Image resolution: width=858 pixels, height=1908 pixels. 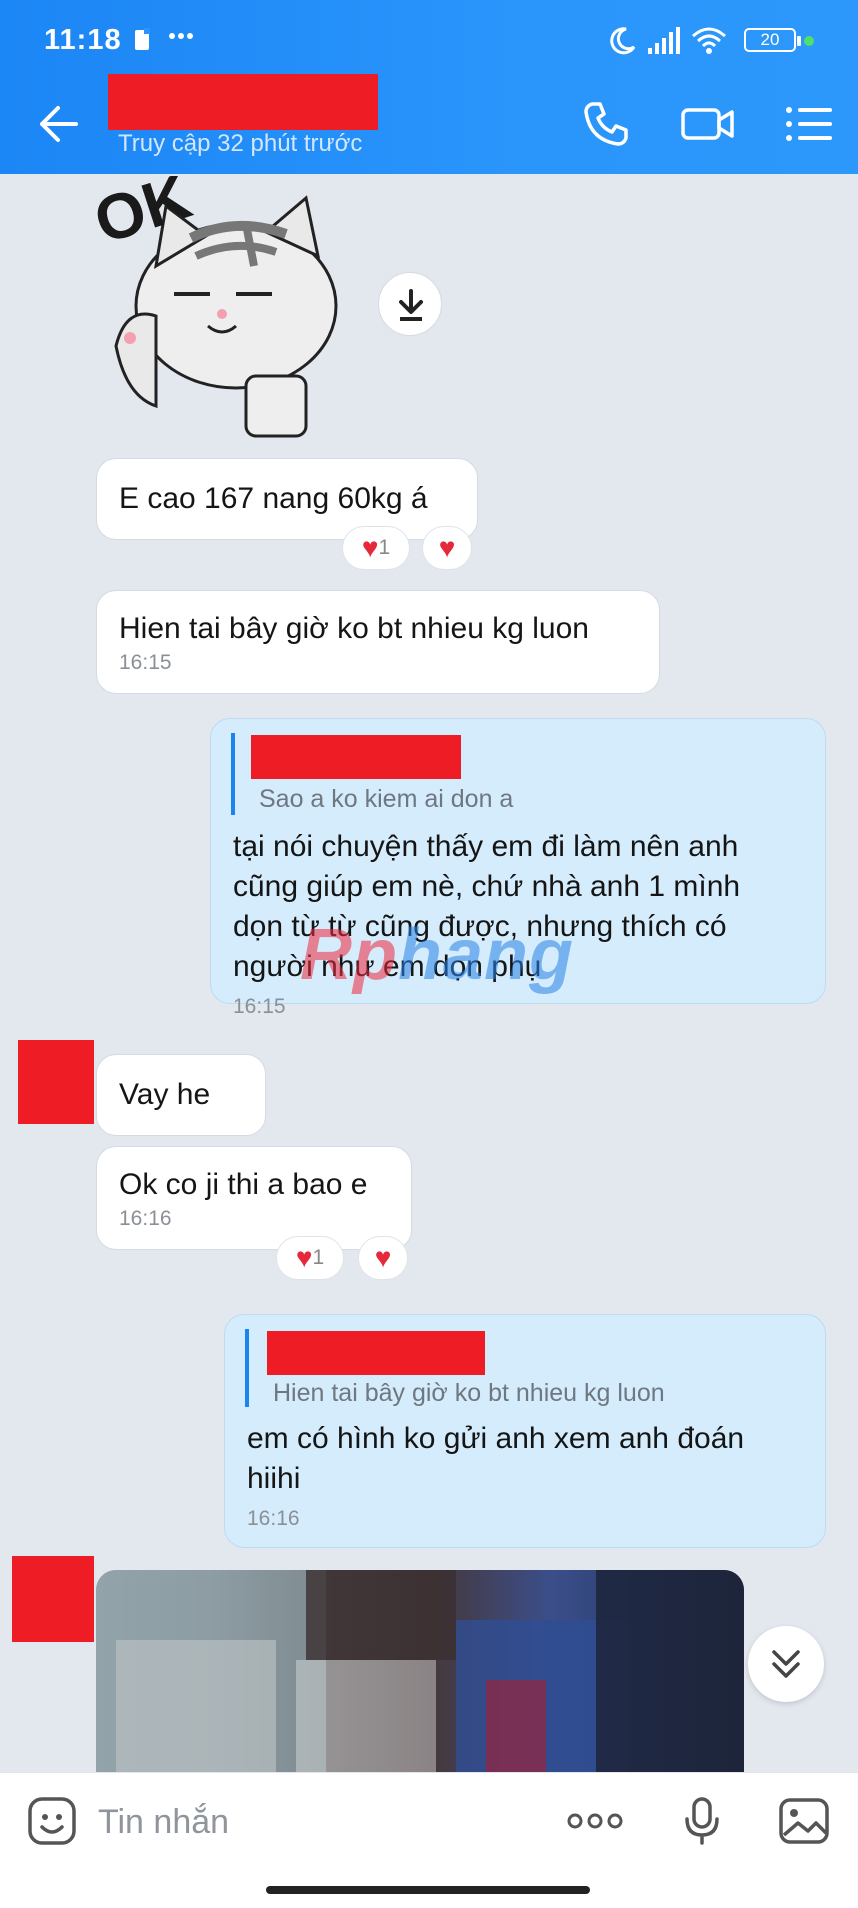 What do you see at coordinates (469, 1393) in the screenshot?
I see `quoted-text: Hien tai bây giờ ko bt nhieu kg luon` at bounding box center [469, 1393].